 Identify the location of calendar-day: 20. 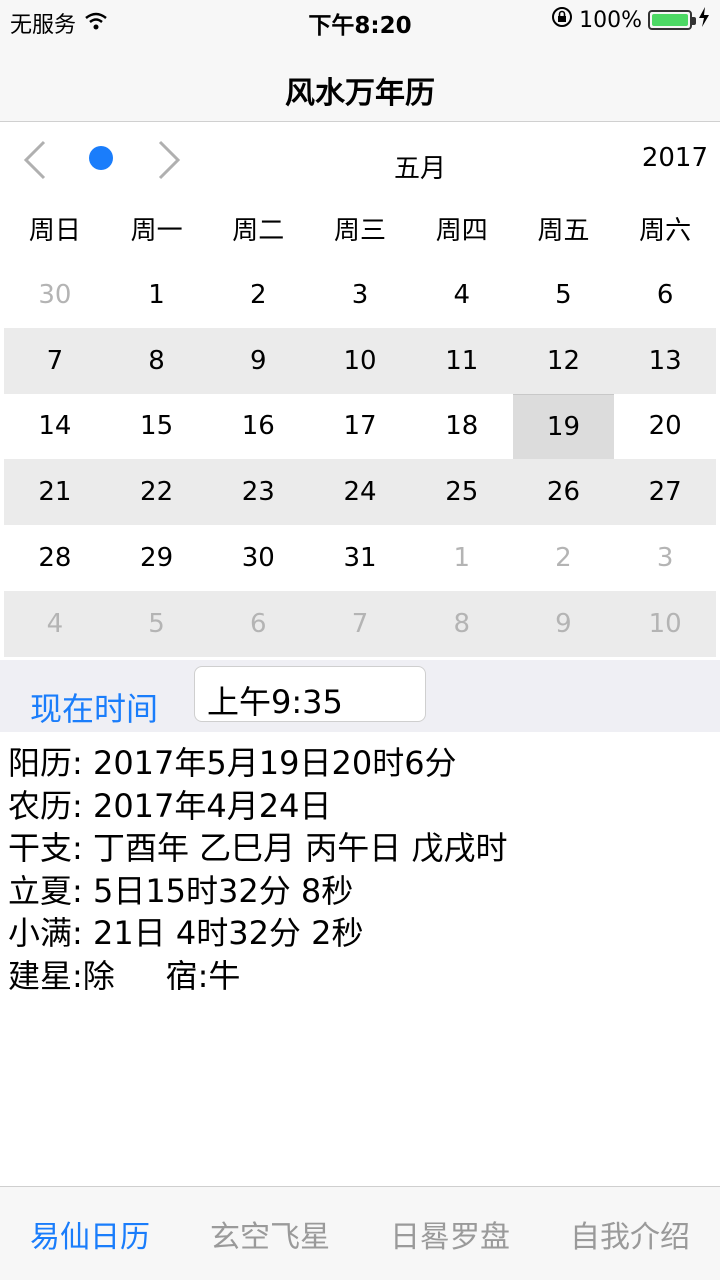
(665, 427).